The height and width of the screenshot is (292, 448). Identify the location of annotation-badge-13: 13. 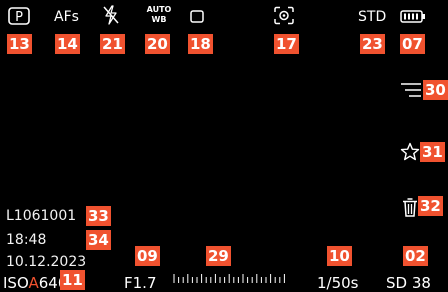
(19, 44).